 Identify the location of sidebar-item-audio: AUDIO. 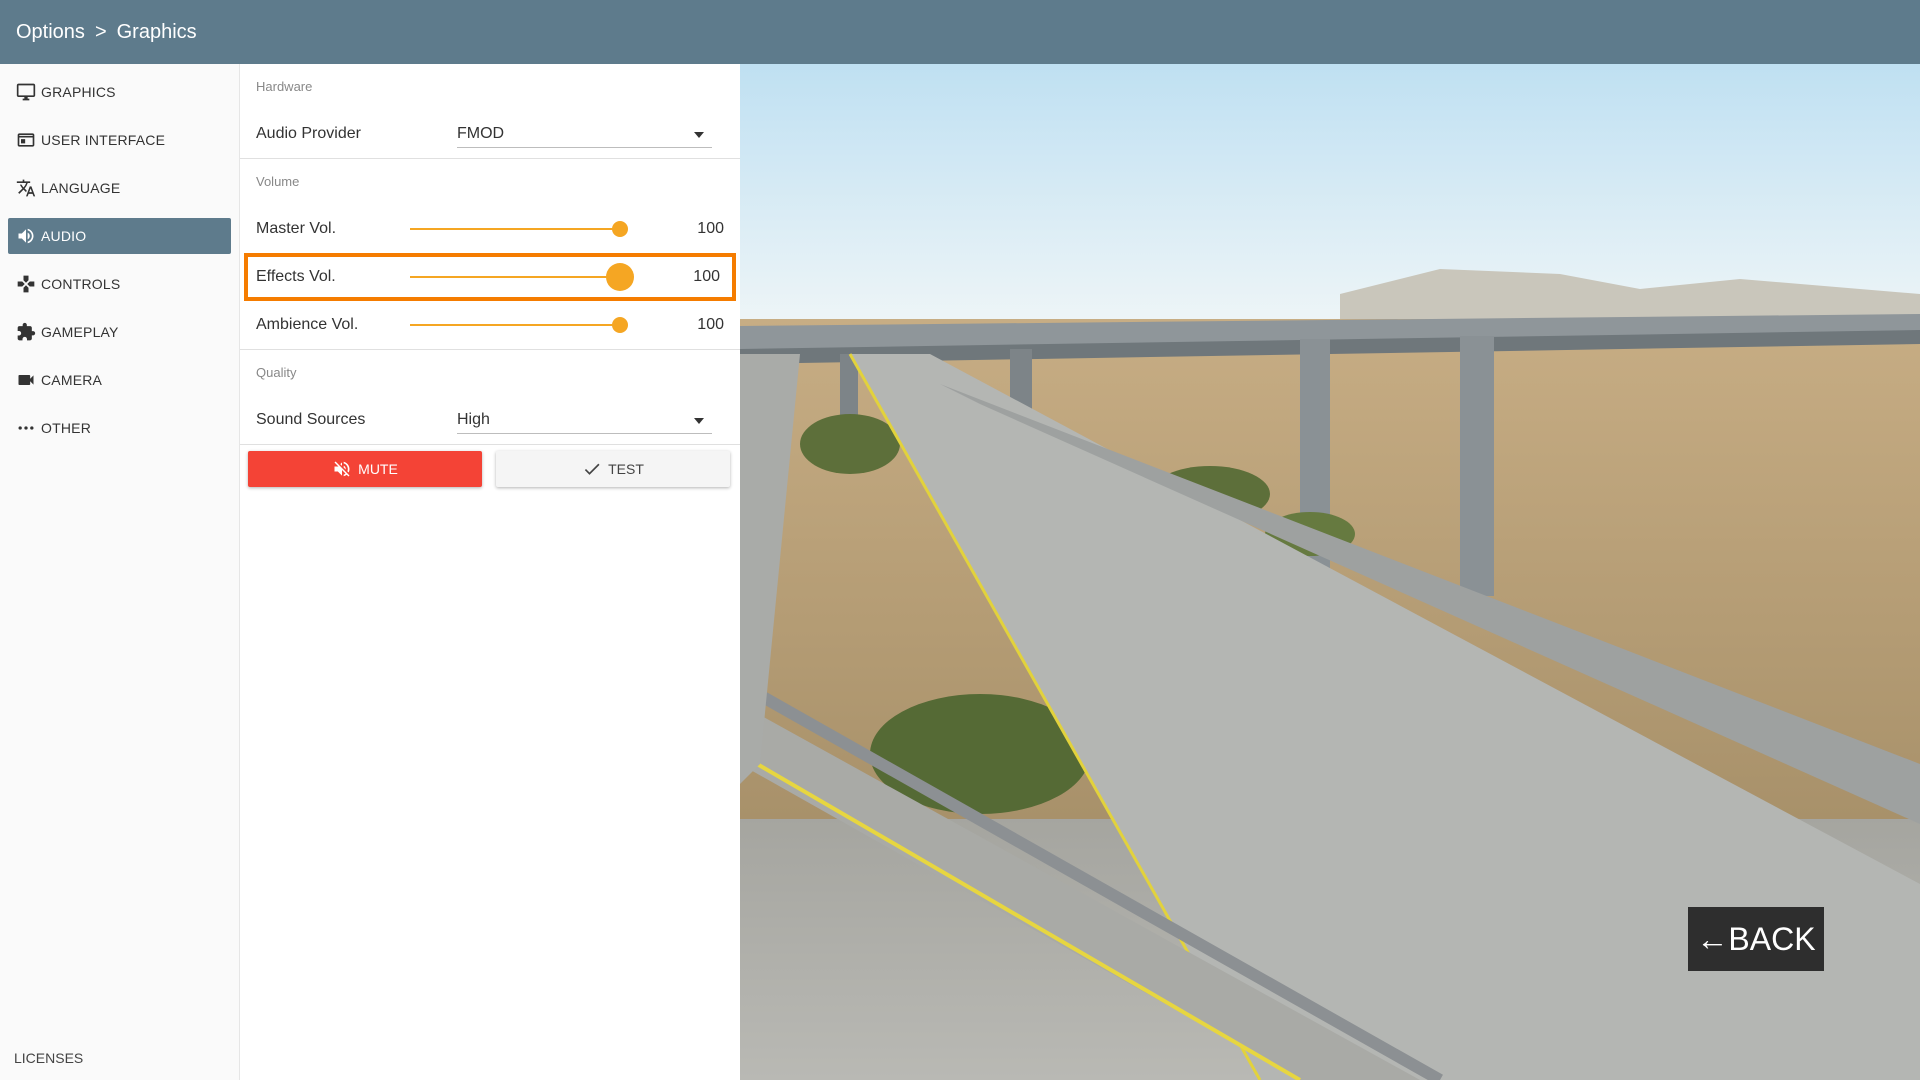
(119, 236).